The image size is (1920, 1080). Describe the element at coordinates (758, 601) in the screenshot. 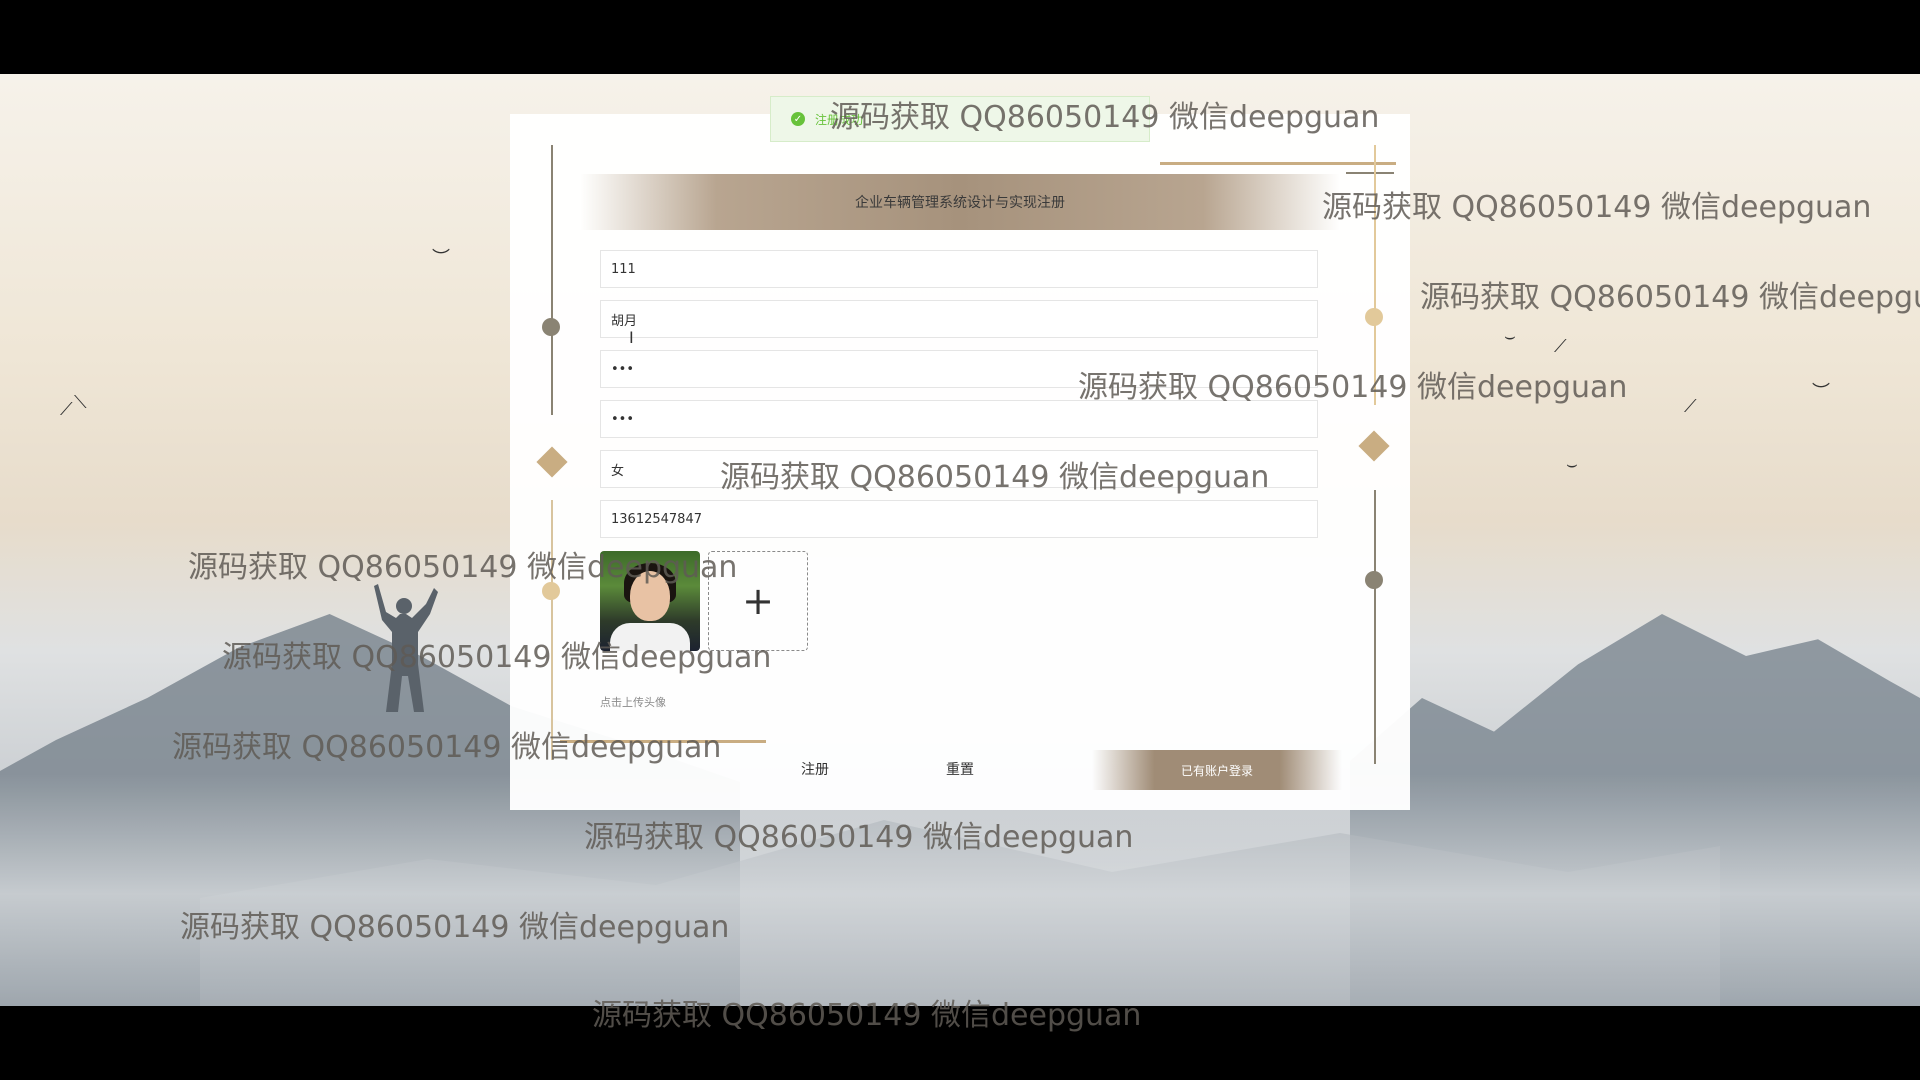

I see `plus-icon: +` at that location.